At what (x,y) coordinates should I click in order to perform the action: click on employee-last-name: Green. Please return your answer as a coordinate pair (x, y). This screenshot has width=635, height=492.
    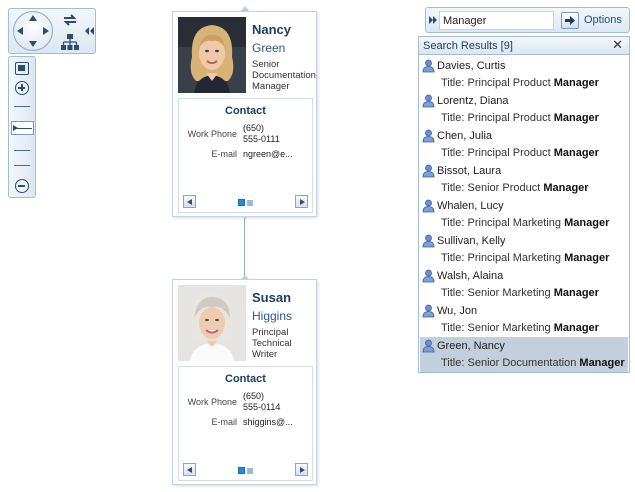
    Looking at the image, I should click on (269, 48).